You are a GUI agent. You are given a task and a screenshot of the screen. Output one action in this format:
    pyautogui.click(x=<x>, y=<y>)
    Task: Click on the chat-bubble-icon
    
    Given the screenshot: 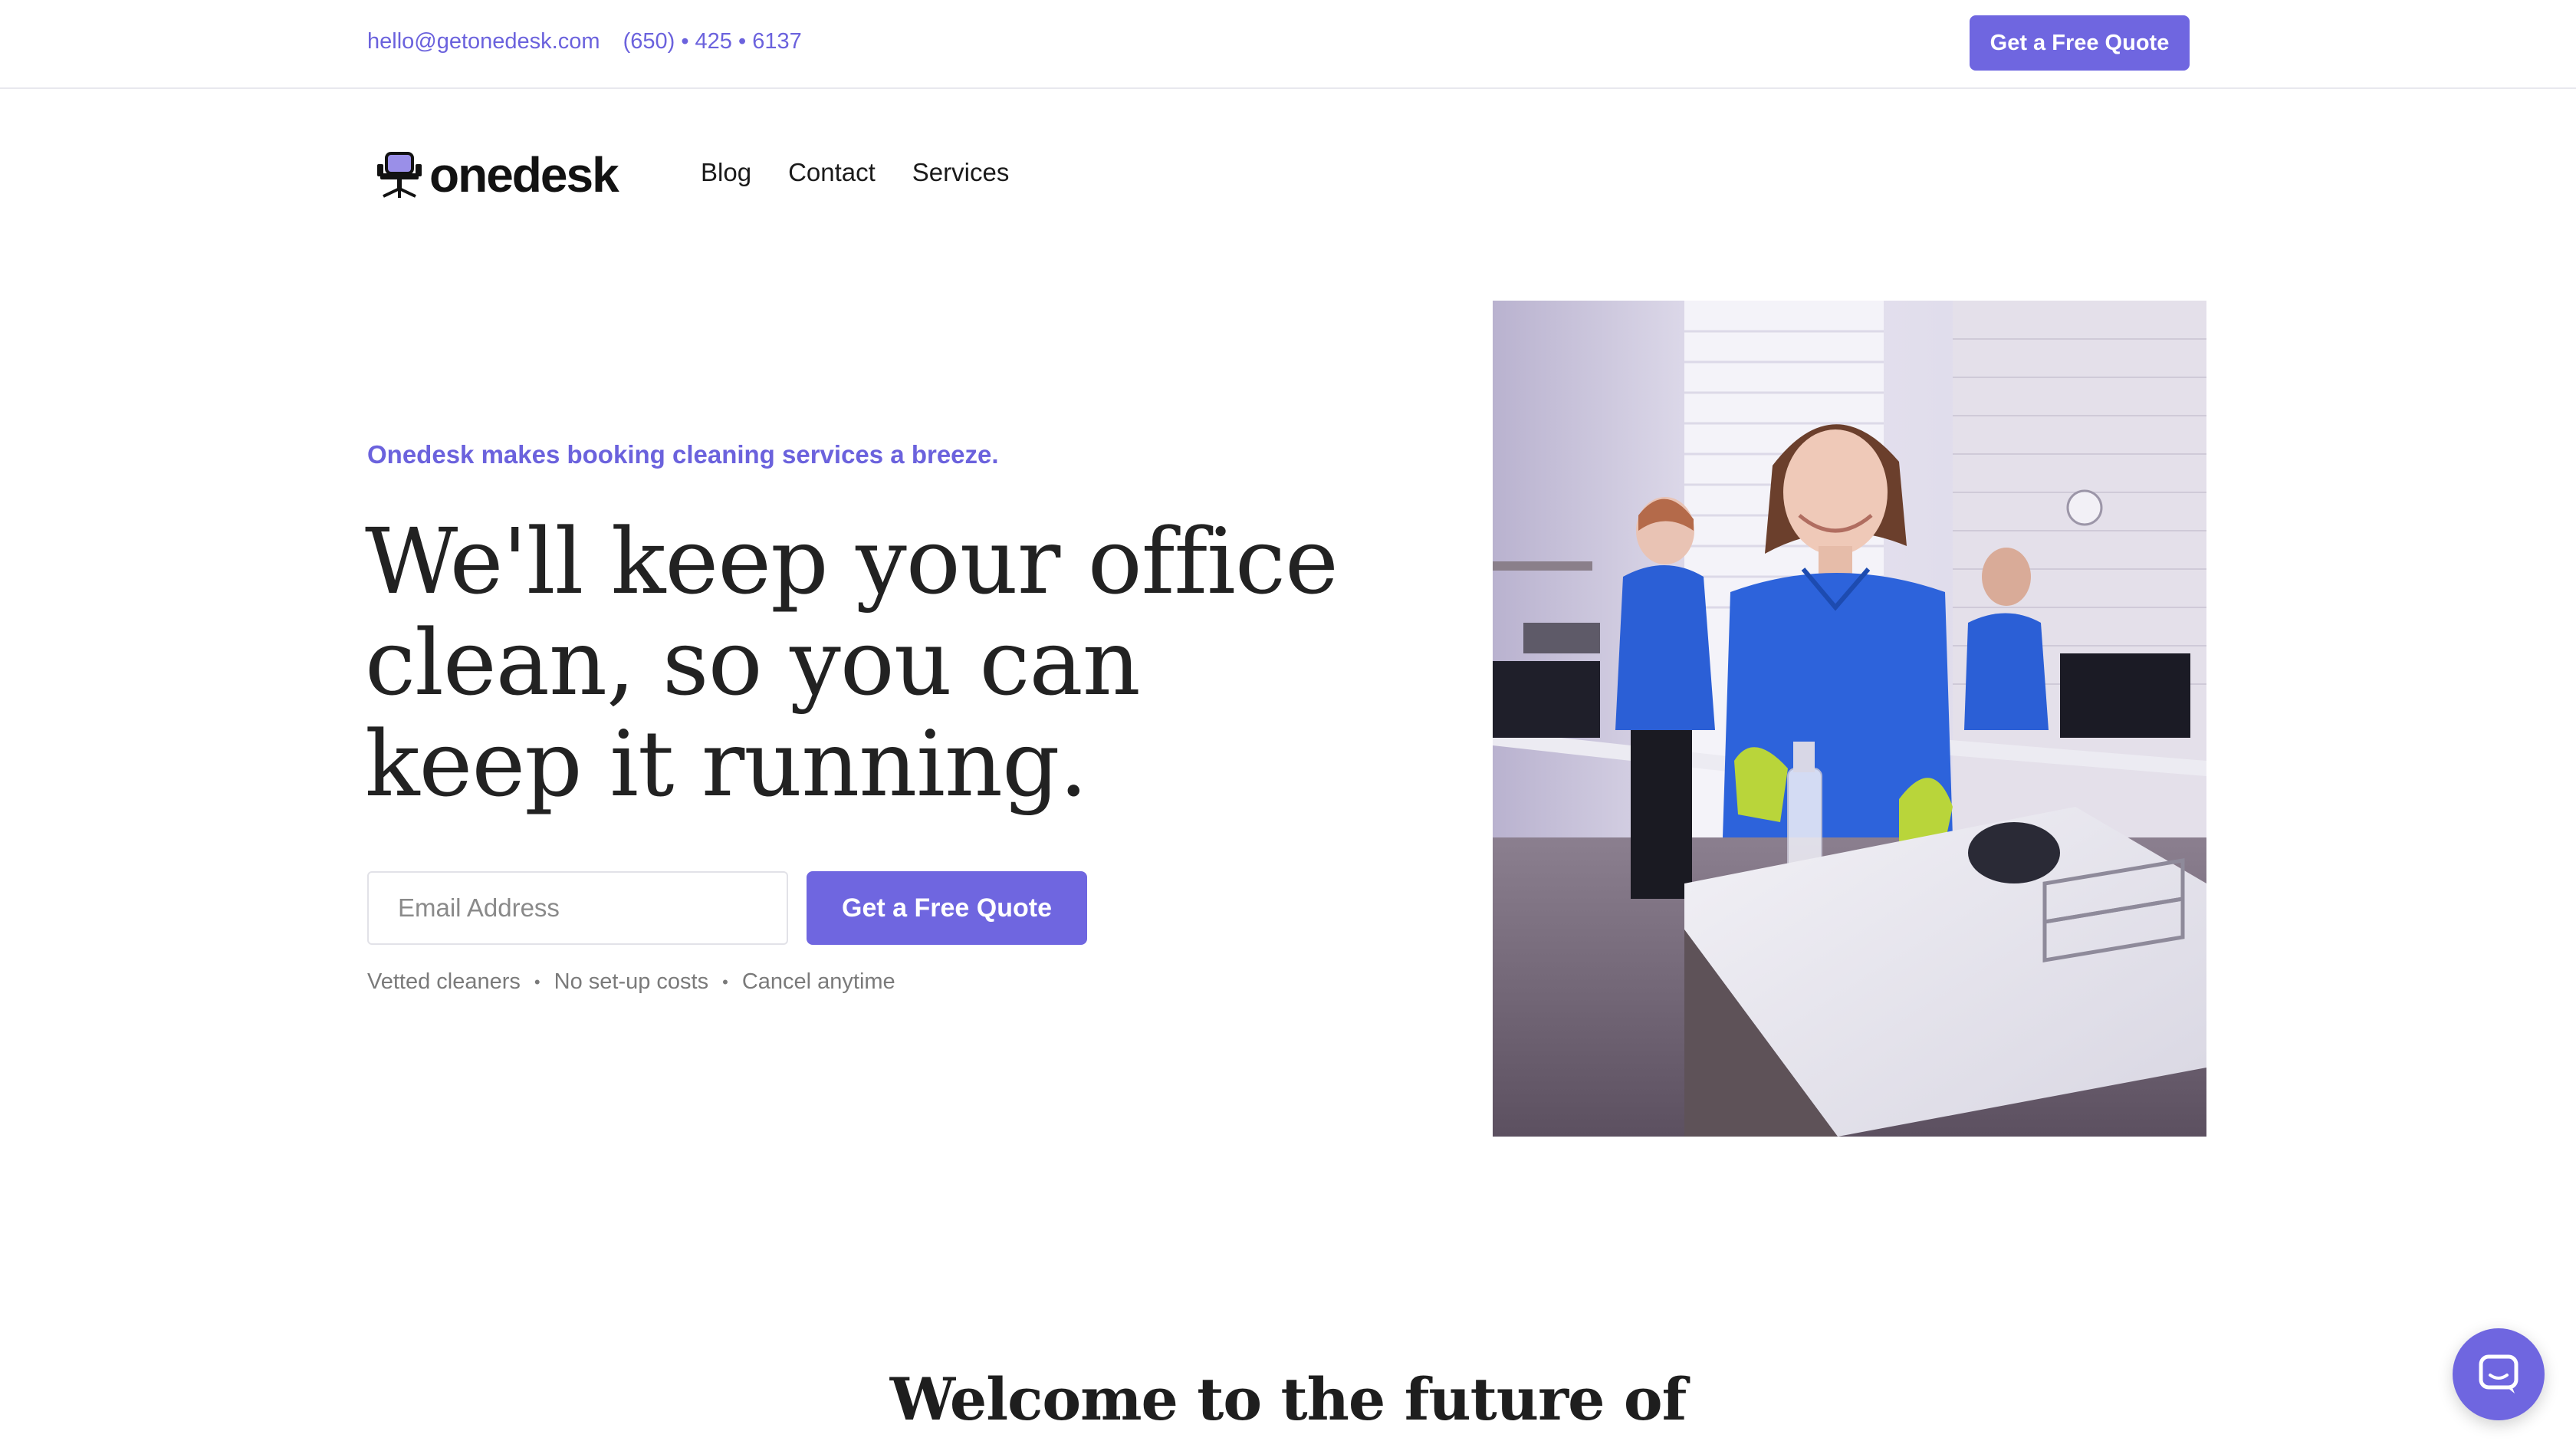 What is the action you would take?
    pyautogui.click(x=2499, y=1373)
    